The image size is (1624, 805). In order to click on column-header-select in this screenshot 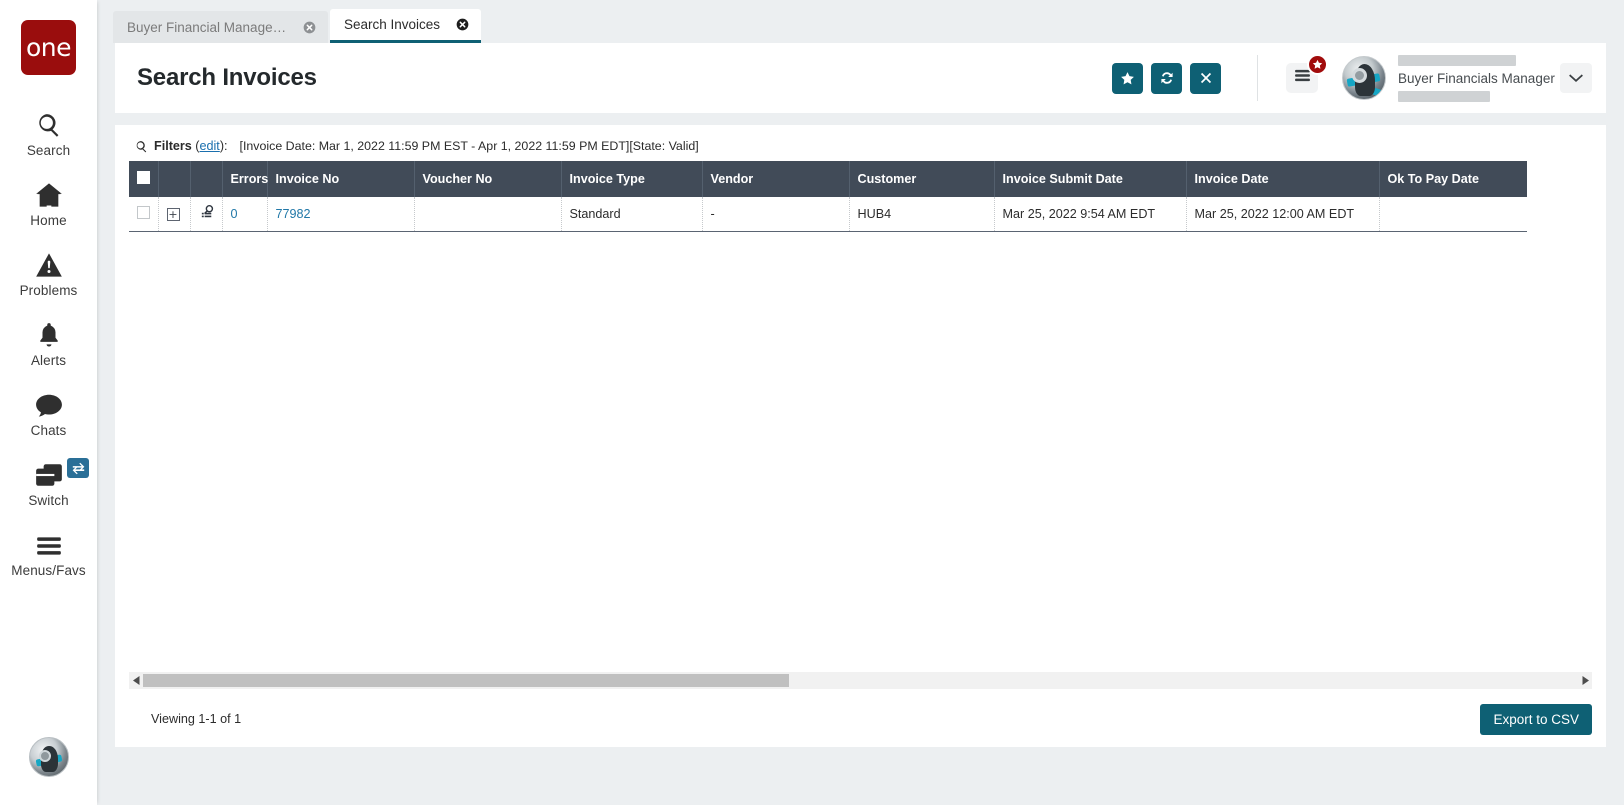, I will do `click(144, 179)`.